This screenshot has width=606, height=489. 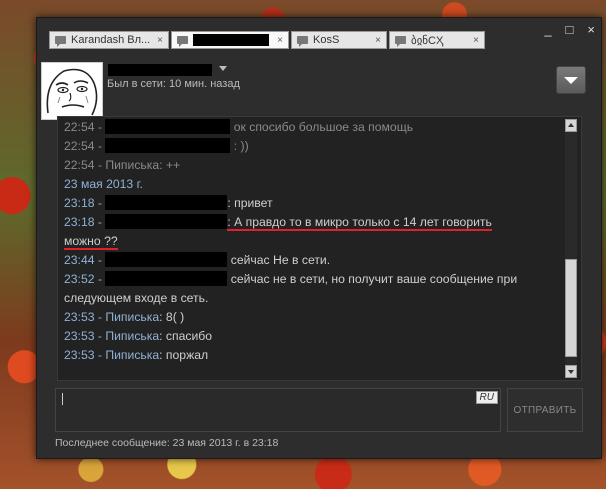 I want to click on minimize-button: _, so click(x=547, y=29).